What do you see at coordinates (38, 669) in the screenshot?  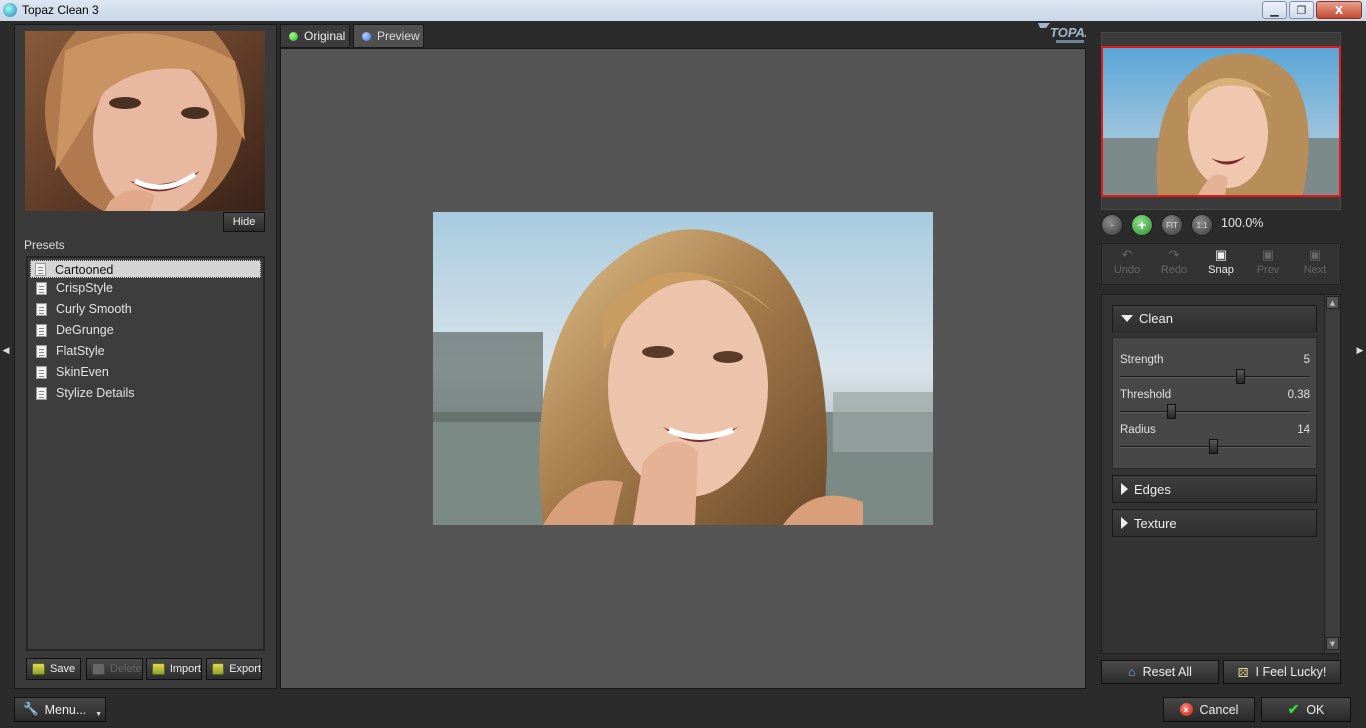 I see `save-icon` at bounding box center [38, 669].